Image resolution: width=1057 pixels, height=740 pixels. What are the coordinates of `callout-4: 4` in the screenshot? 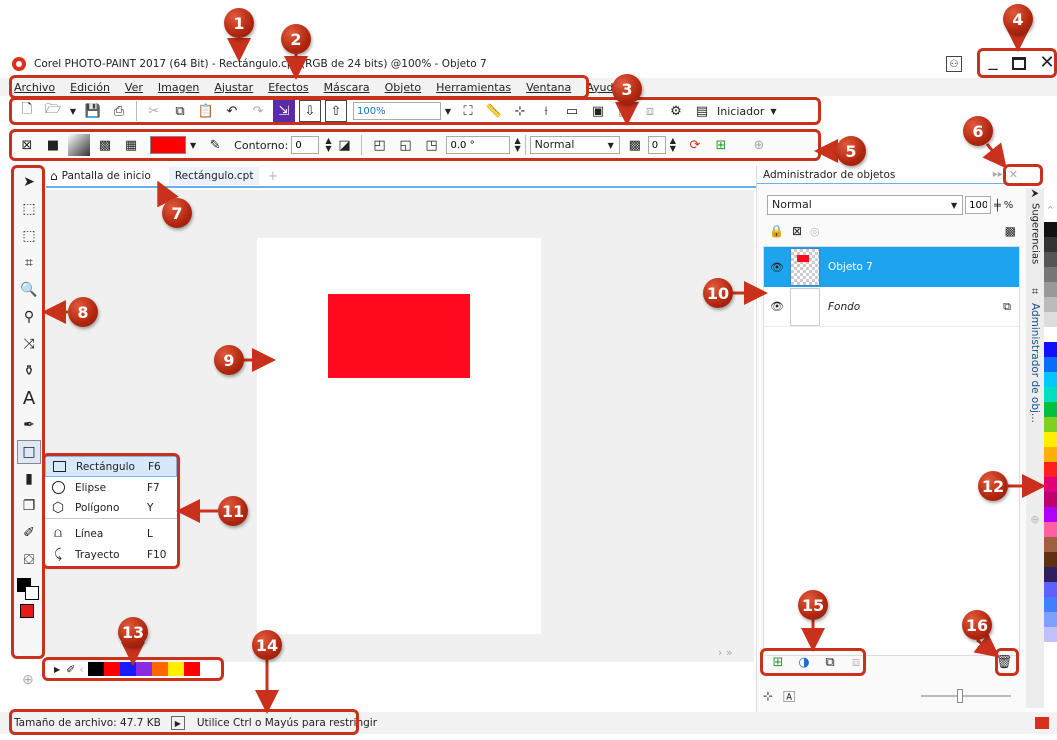 It's located at (1018, 19).